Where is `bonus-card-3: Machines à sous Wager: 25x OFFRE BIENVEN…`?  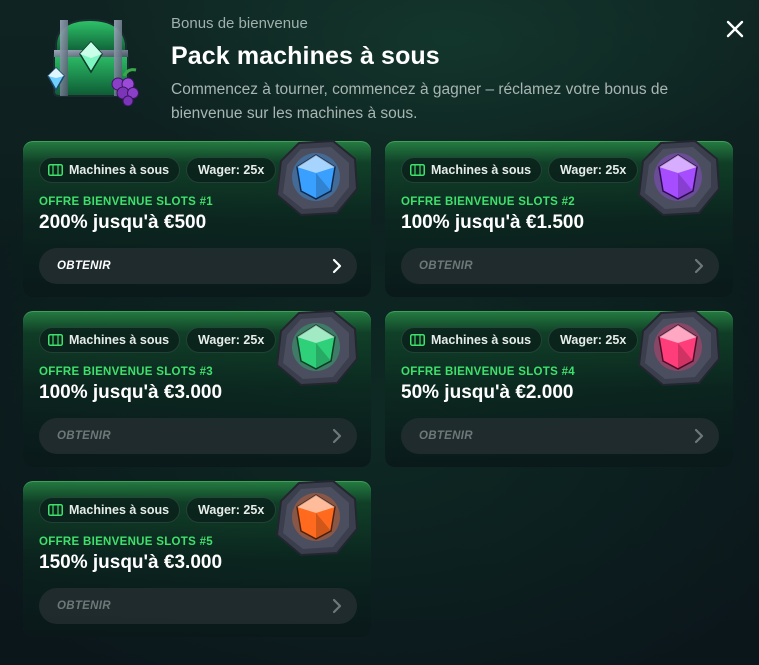
bonus-card-3: Machines à sous Wager: 25x OFFRE BIENVEN… is located at coordinates (197, 388).